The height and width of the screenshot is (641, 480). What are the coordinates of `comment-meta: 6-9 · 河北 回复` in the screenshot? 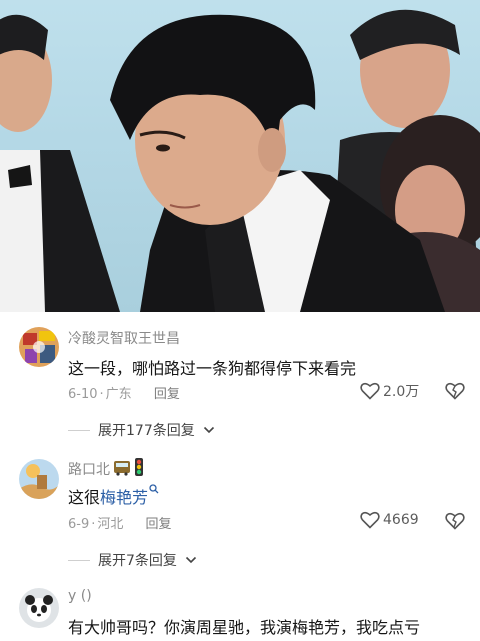 It's located at (120, 524).